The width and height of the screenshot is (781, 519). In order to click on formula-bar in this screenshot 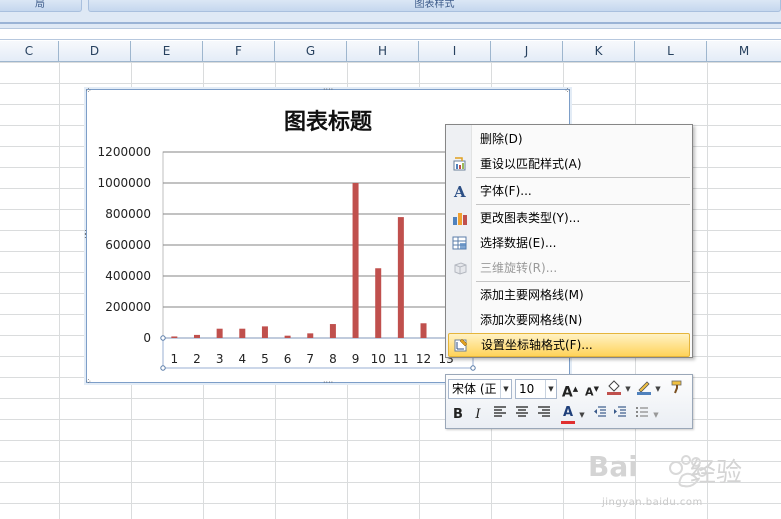, I will do `click(390, 34)`.